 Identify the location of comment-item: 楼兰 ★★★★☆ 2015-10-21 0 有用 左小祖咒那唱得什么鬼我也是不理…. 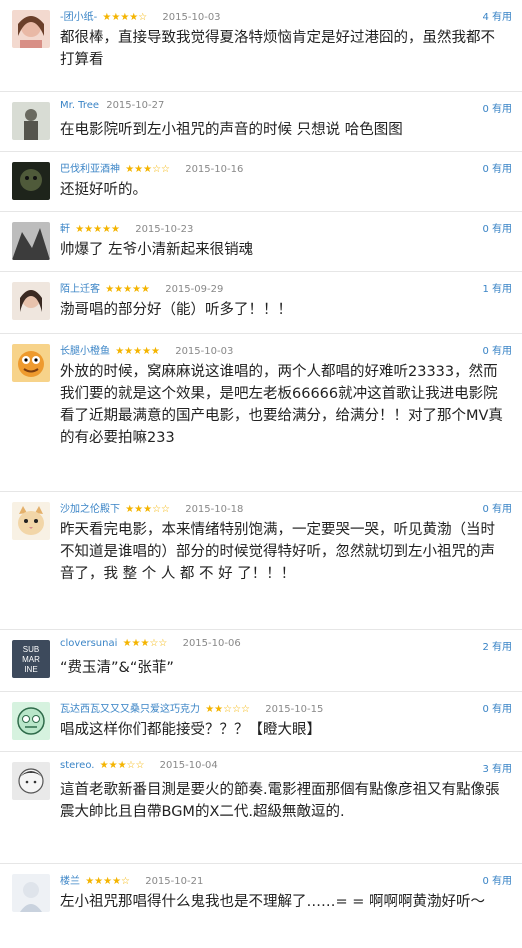
(261, 906).